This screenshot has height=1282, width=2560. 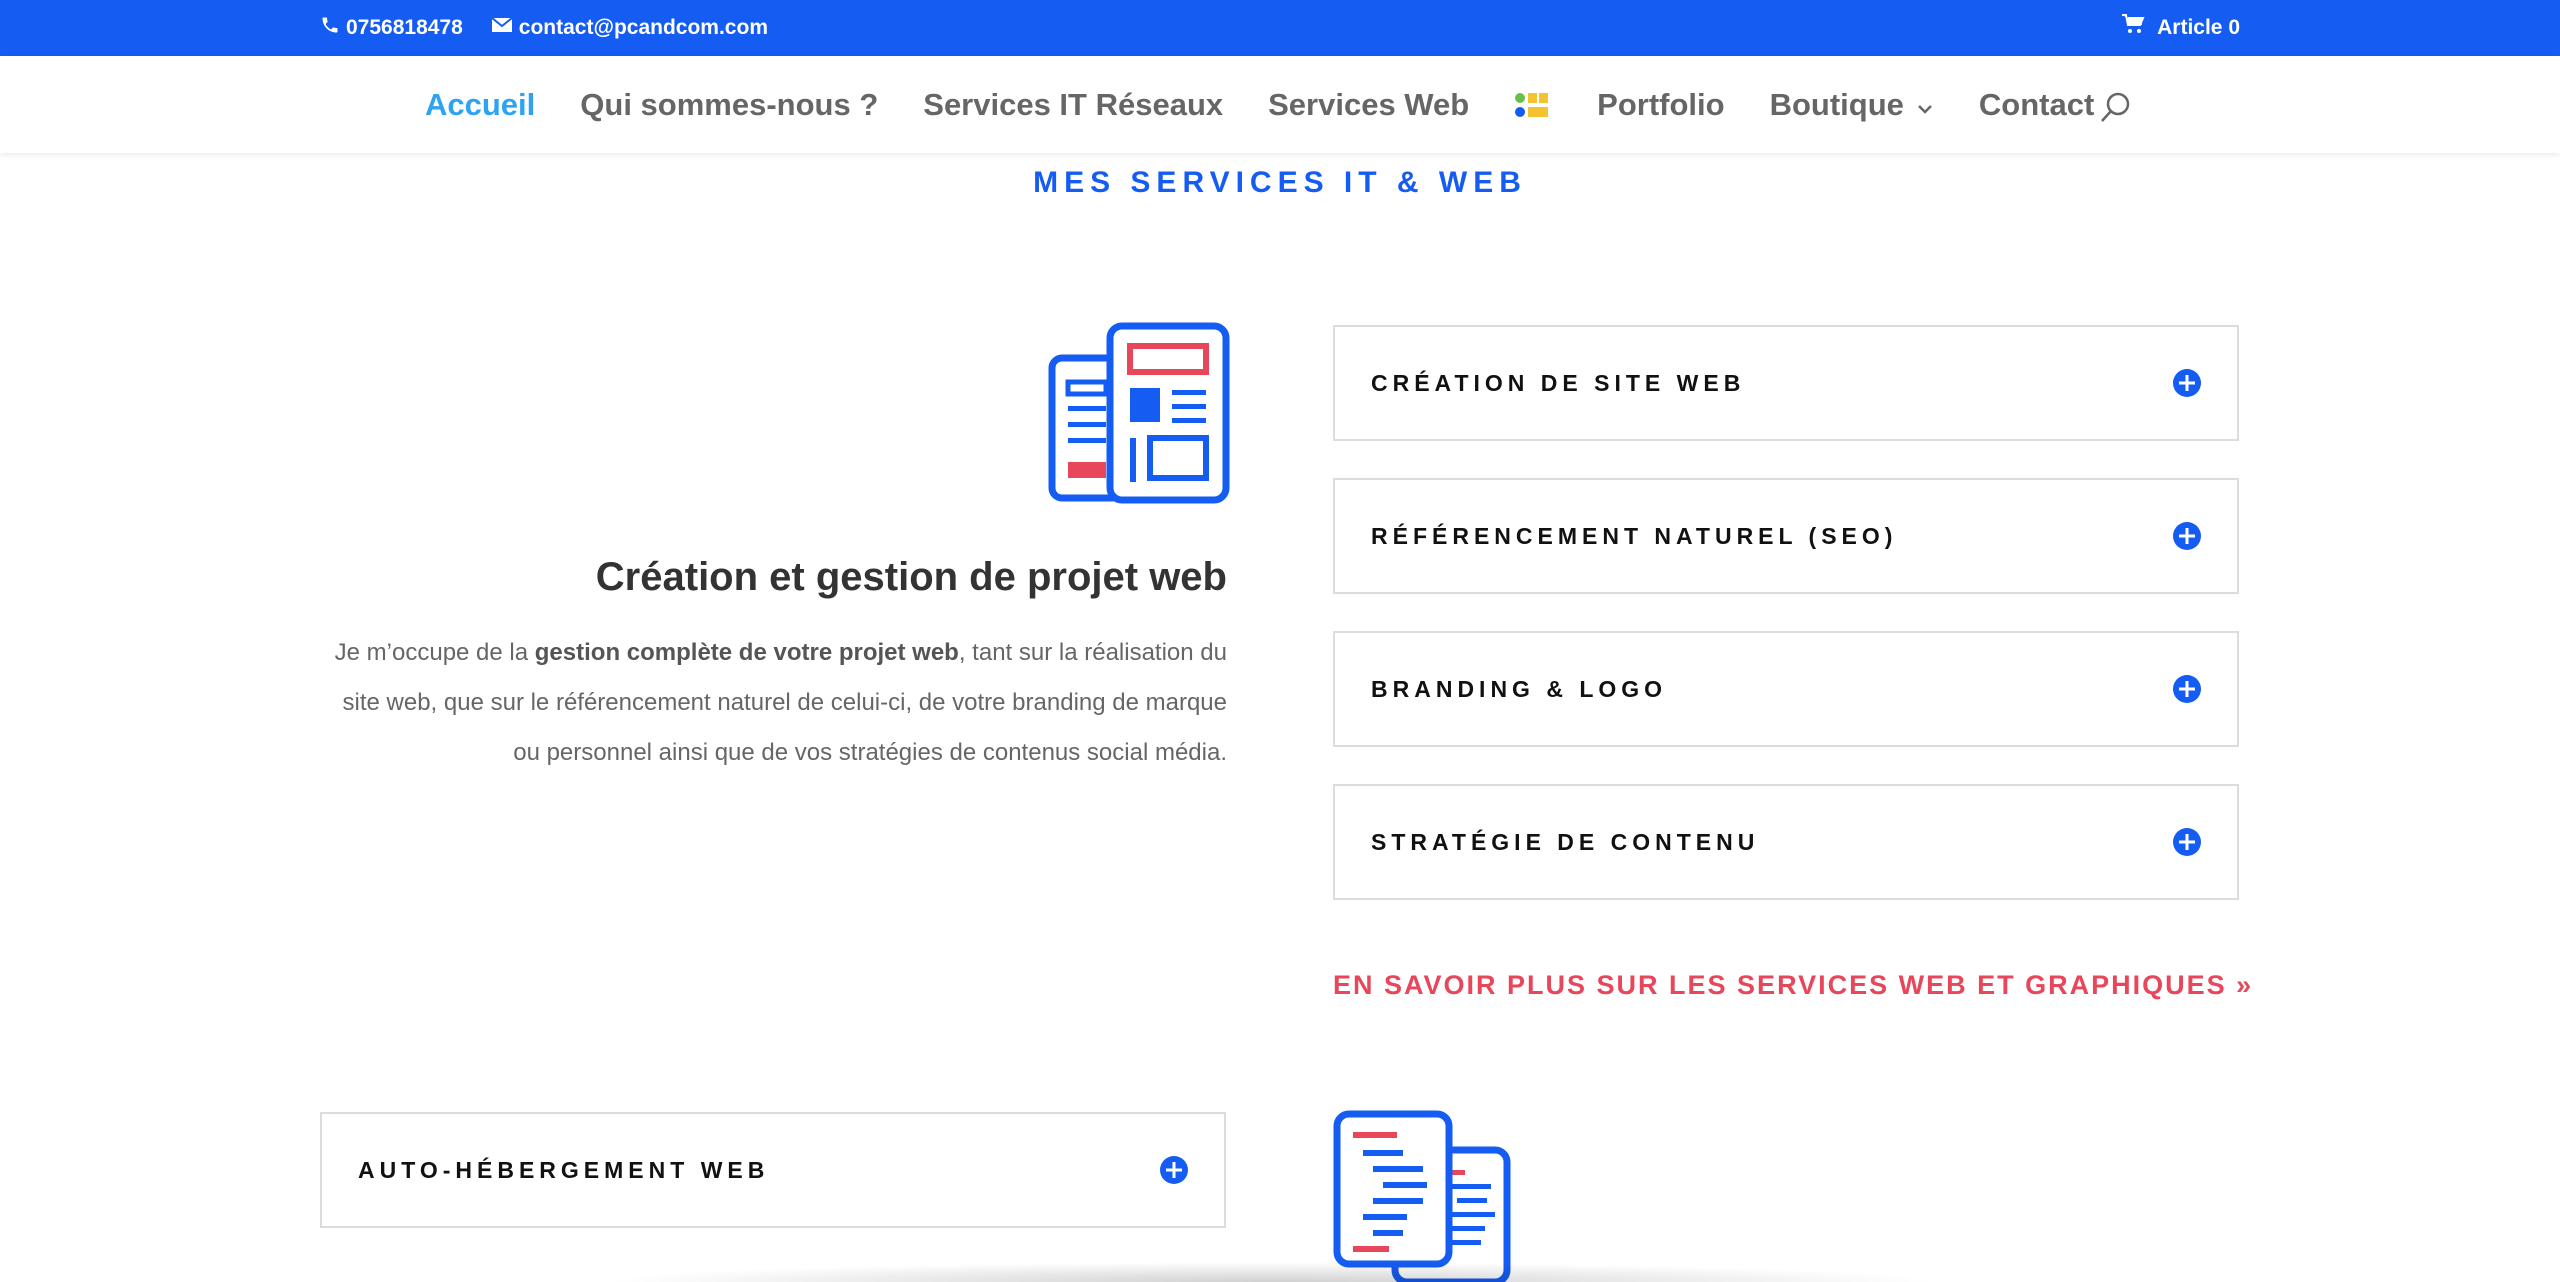 I want to click on accordion-label: RÉFÉRENCEMENT NATUREL (SEO), so click(x=1634, y=535).